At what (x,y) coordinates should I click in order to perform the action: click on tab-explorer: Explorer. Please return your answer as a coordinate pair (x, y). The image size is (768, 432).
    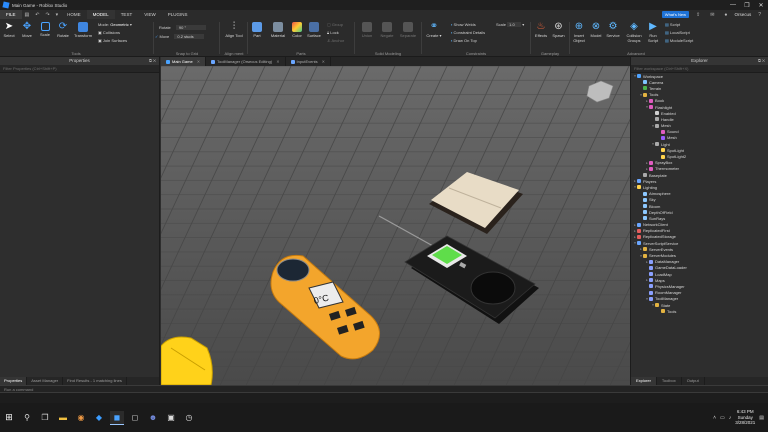
    Looking at the image, I should click on (644, 381).